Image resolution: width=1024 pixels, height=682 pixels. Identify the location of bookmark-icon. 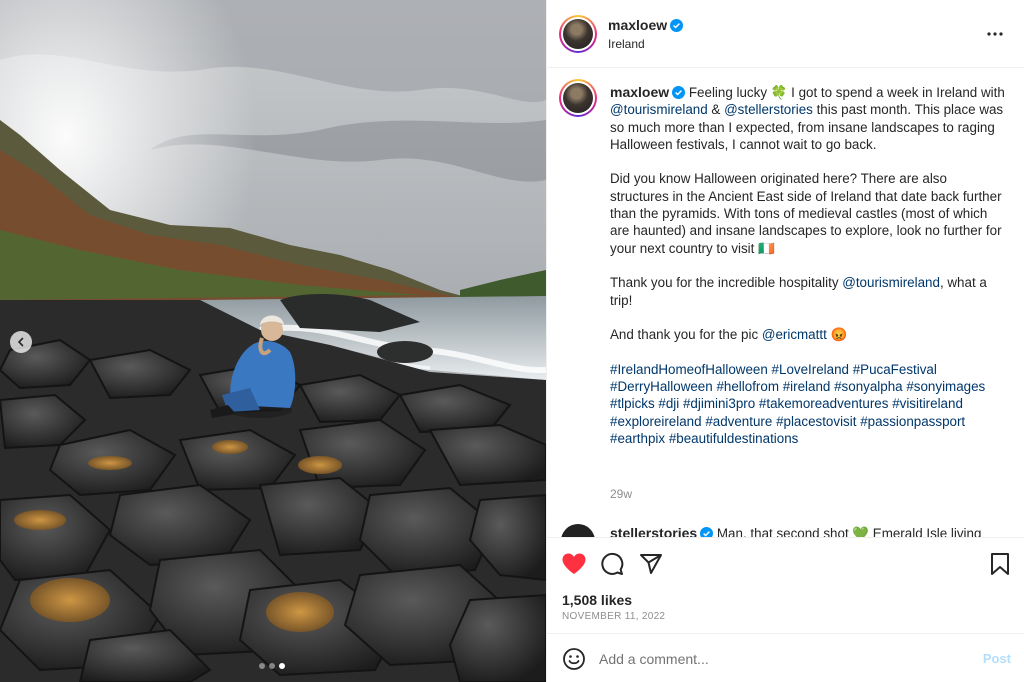
(1000, 564).